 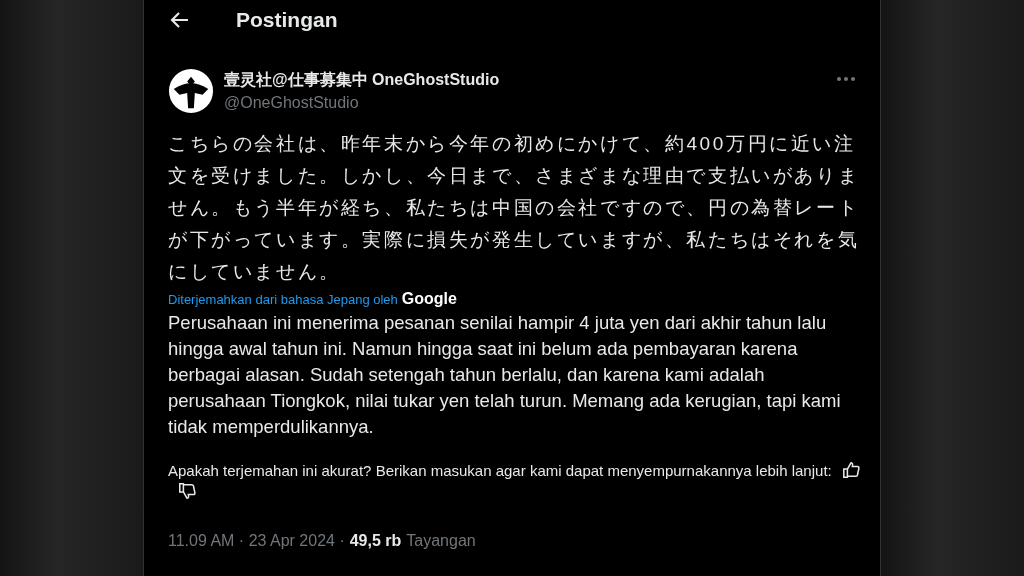 I want to click on author-handle: @OneGhostStudio, so click(x=525, y=103).